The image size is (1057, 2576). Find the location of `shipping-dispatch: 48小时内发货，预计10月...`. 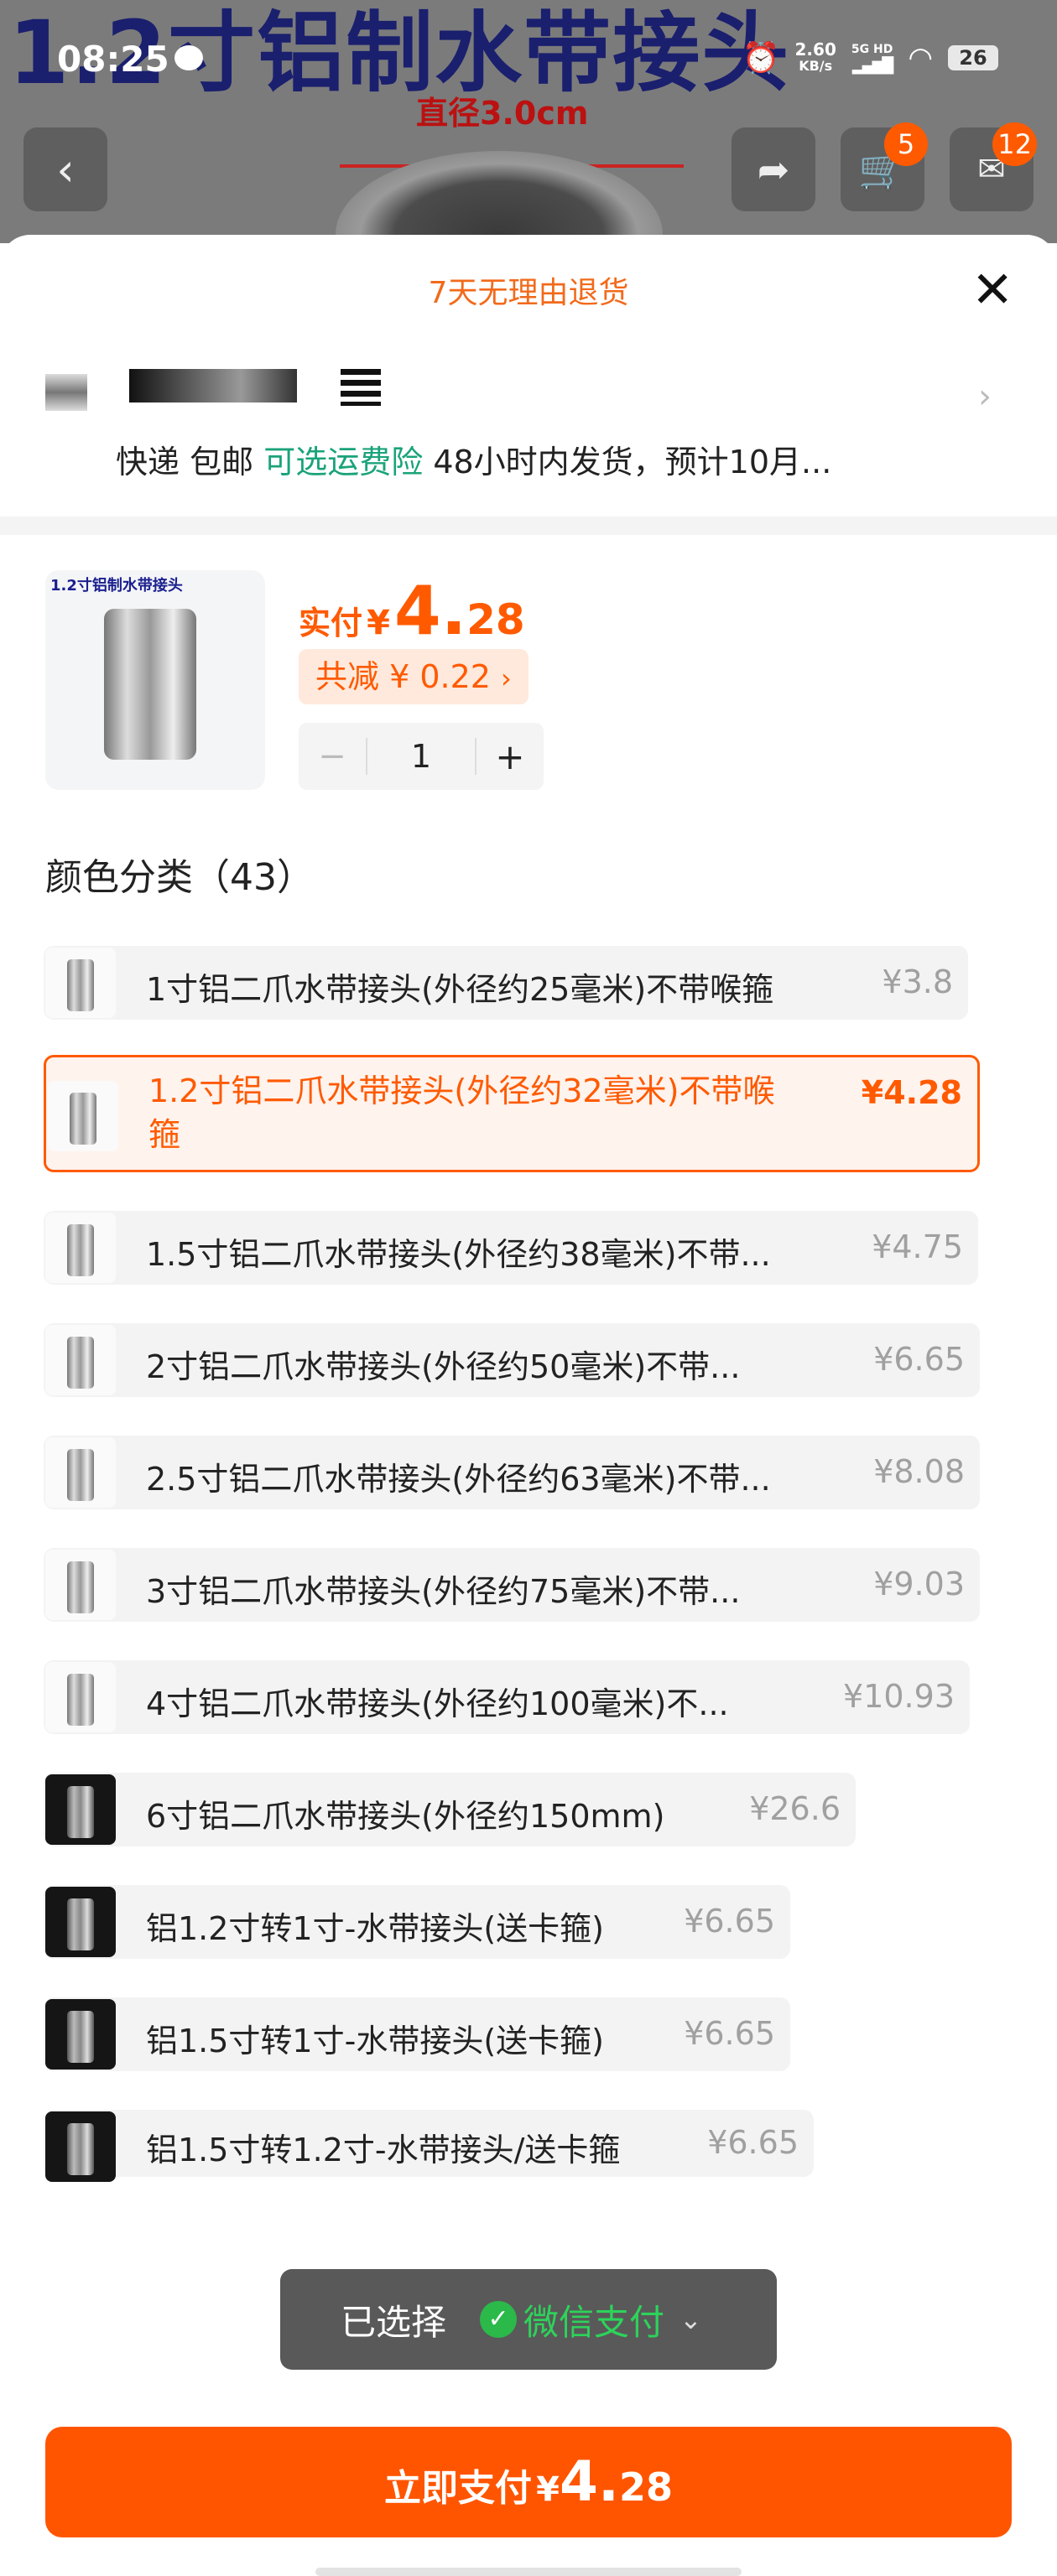

shipping-dispatch: 48小时内发货，预计10月... is located at coordinates (633, 462).